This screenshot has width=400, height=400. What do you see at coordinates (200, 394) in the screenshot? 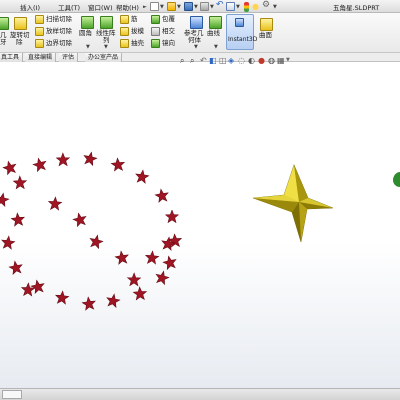
I see `status-bar` at bounding box center [200, 394].